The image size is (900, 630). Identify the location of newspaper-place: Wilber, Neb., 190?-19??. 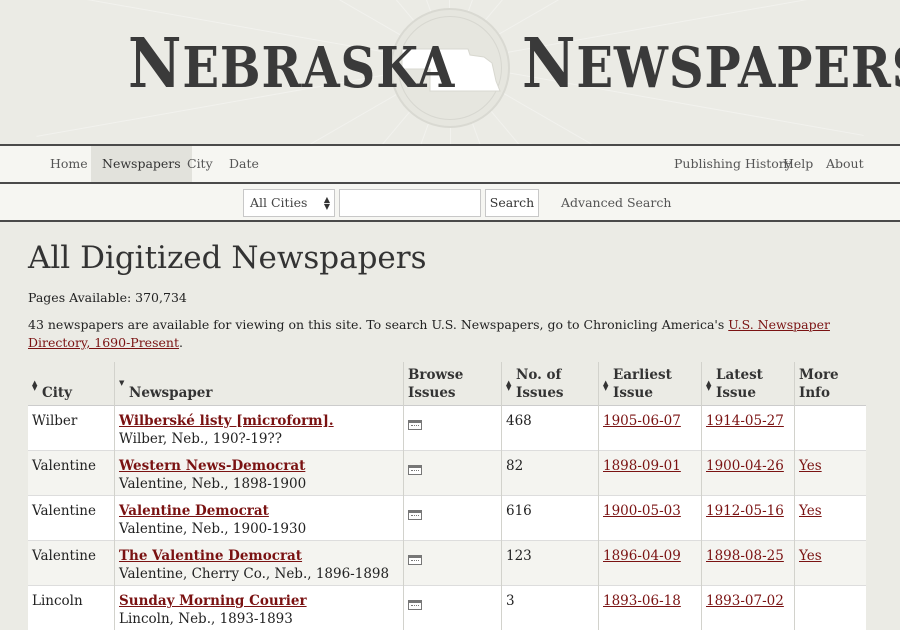
(200, 439).